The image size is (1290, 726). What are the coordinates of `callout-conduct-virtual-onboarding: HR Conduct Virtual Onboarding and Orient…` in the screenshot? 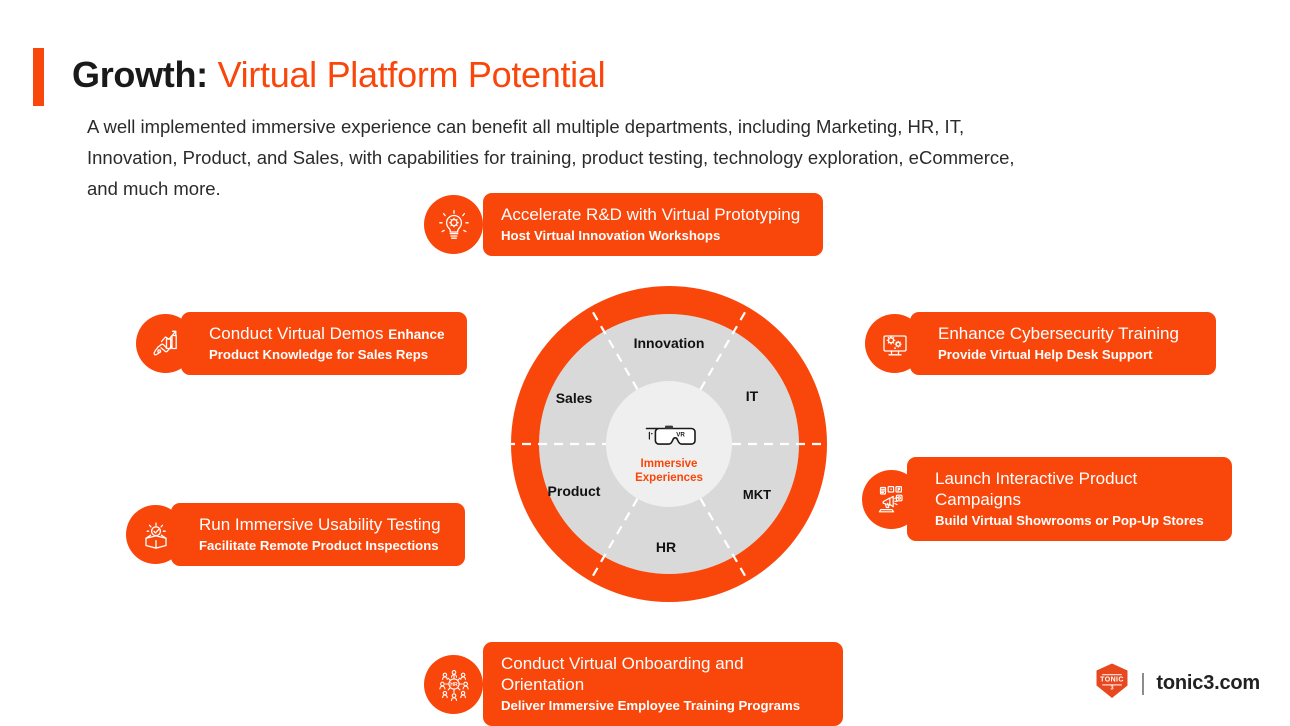 It's located at (633, 684).